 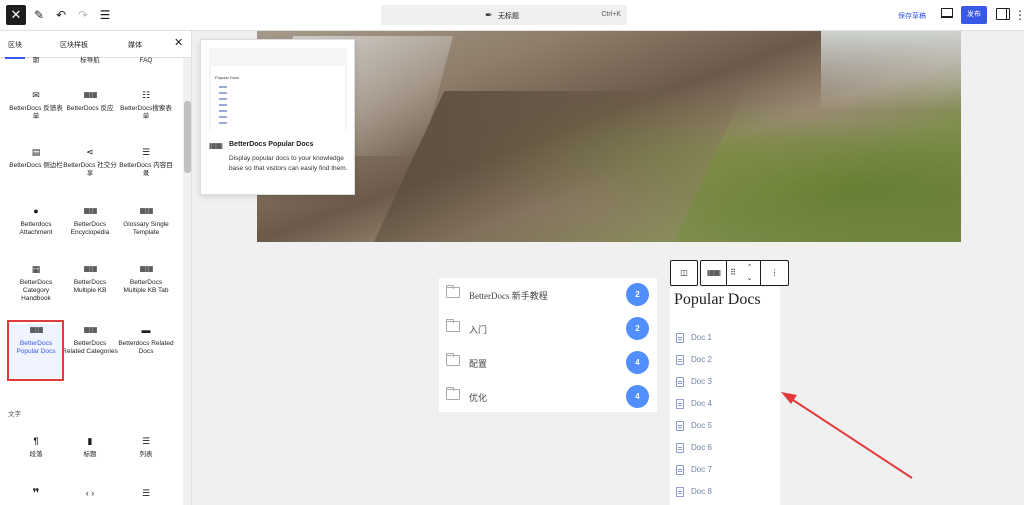 What do you see at coordinates (548, 397) in the screenshot?
I see `category-row: 优化 4` at bounding box center [548, 397].